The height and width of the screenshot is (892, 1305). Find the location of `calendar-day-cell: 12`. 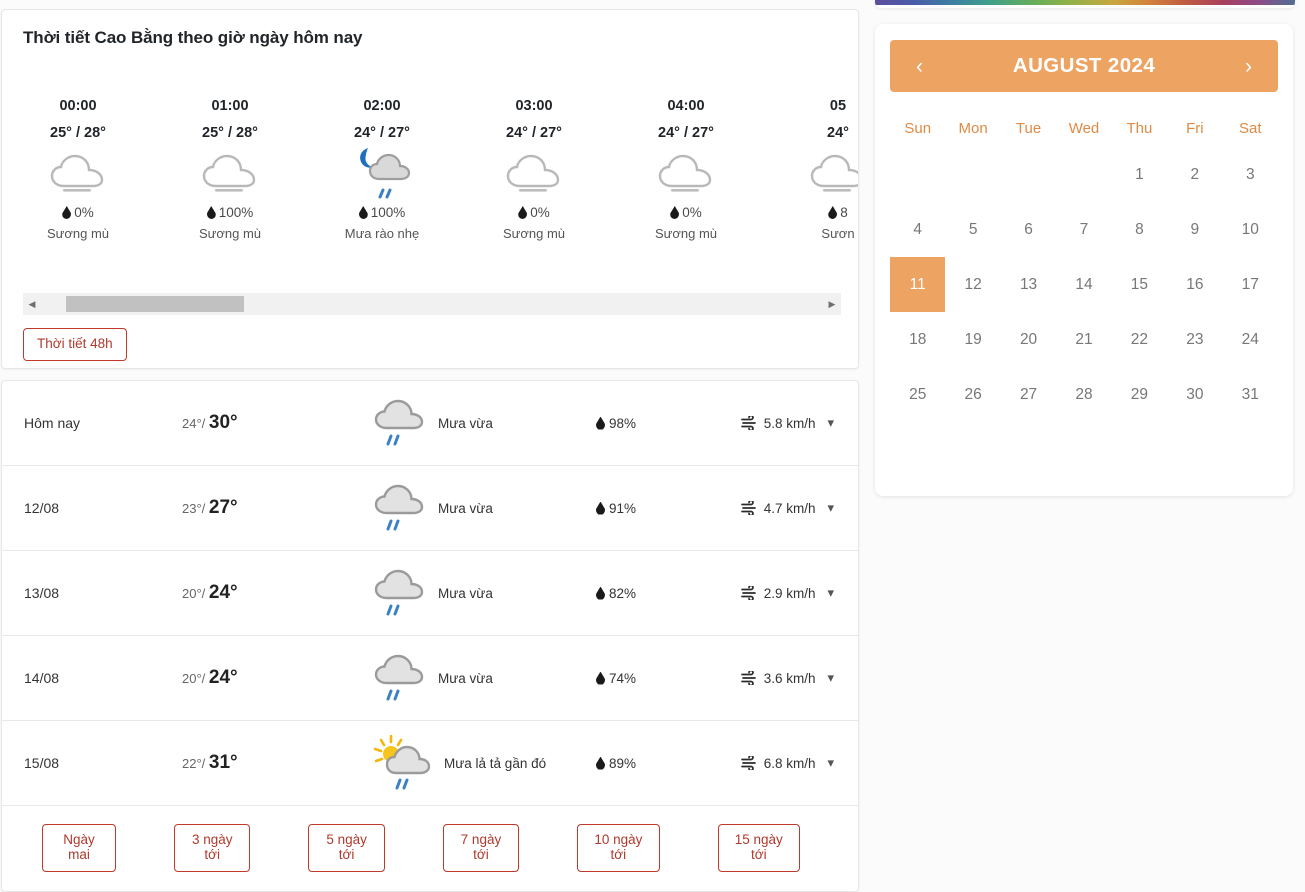

calendar-day-cell: 12 is located at coordinates (972, 284).